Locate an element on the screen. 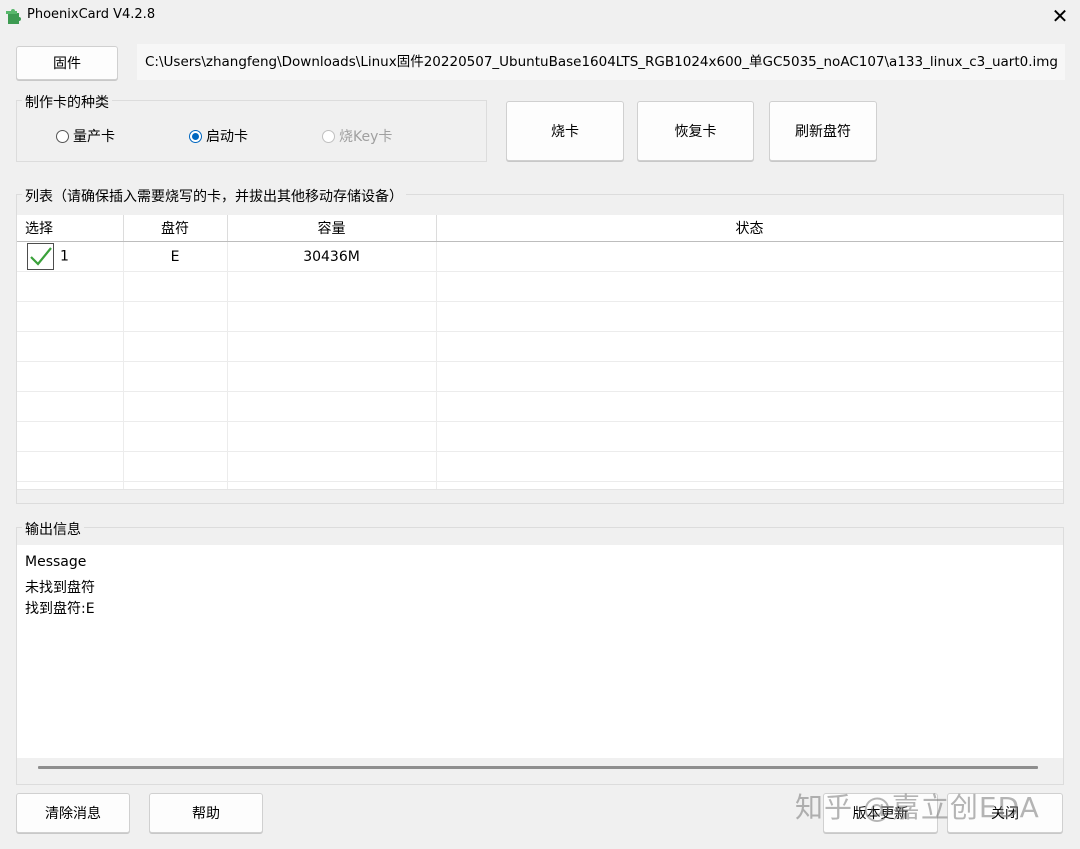 This screenshot has height=849, width=1080. check-icon is located at coordinates (41, 256).